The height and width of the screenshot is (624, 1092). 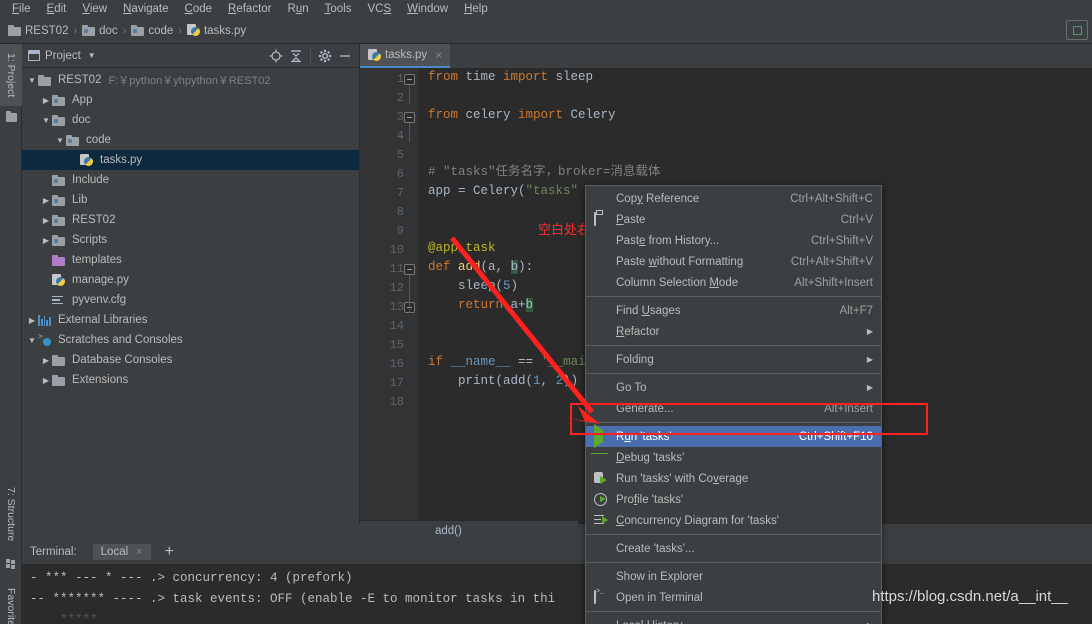 I want to click on menu-item-help: Help, so click(x=476, y=9).